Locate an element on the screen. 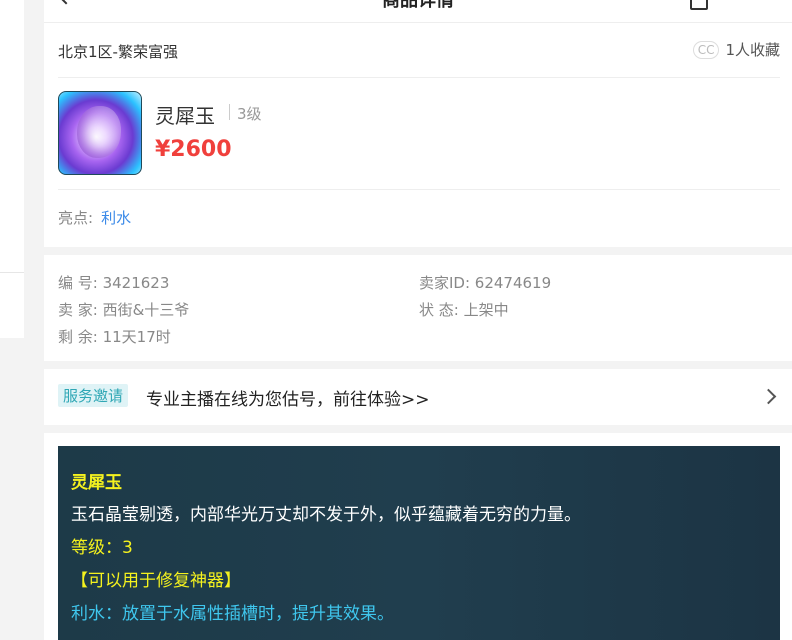 This screenshot has height=640, width=792. left-panel is located at coordinates (12, 169).